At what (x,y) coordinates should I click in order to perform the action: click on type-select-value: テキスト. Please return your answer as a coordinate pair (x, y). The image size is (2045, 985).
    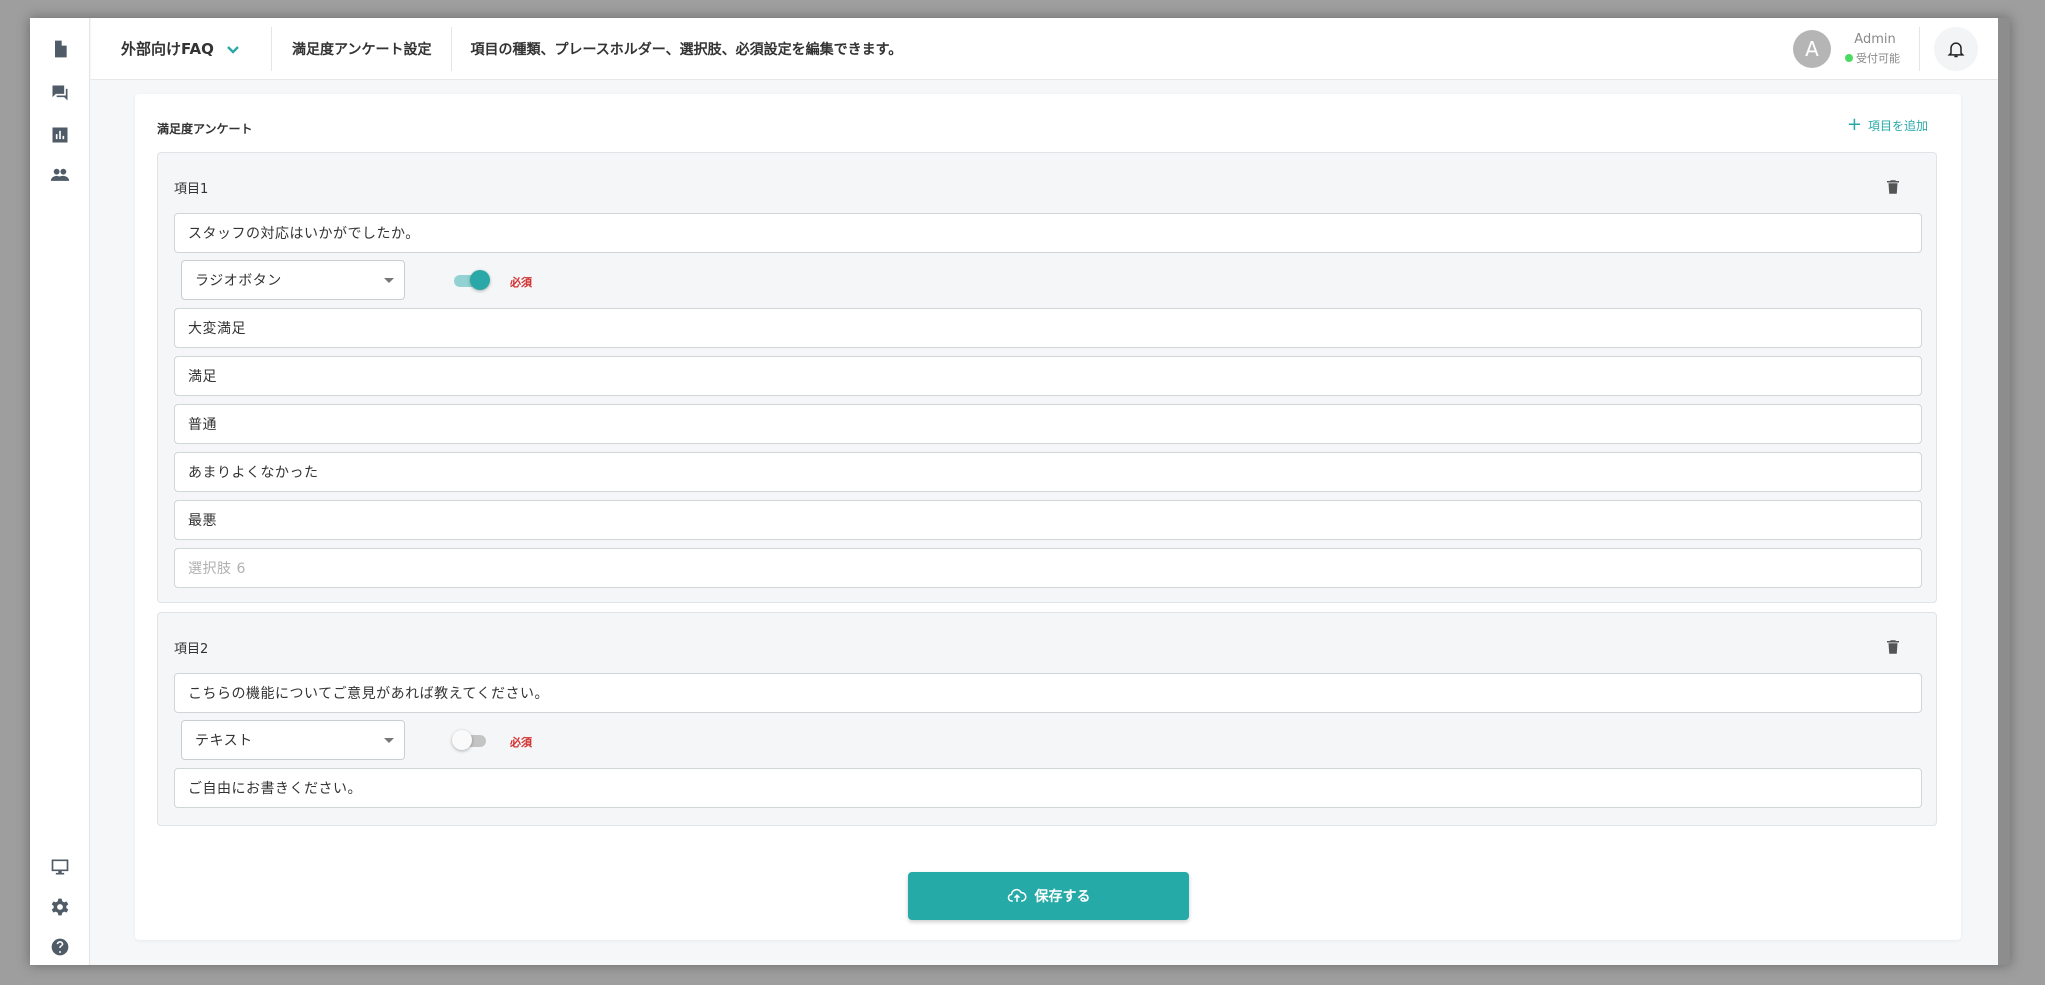
    Looking at the image, I should click on (224, 741).